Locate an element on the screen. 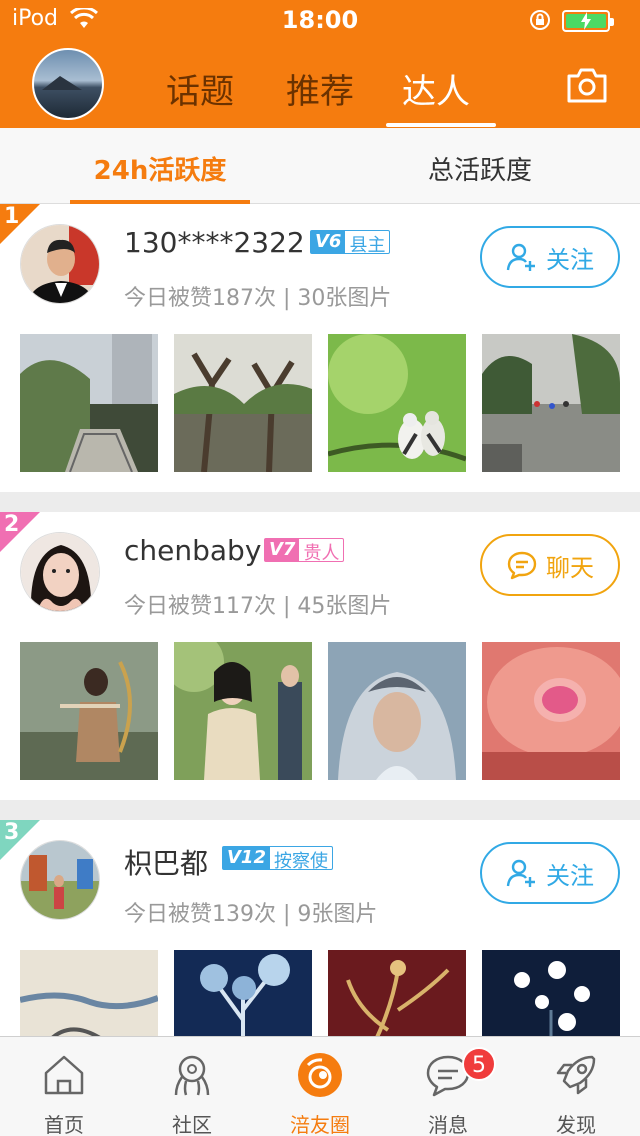  level-code: V12 is located at coordinates (246, 858).